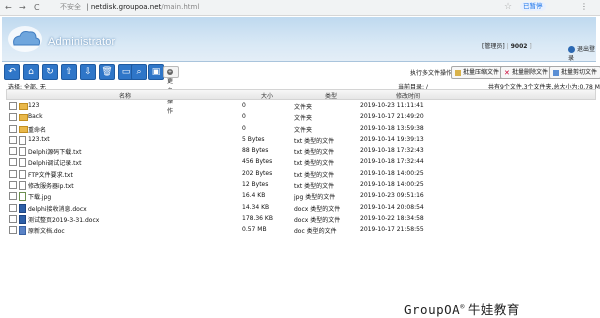 Image resolution: width=600 pixels, height=318 pixels. Describe the element at coordinates (584, 6) in the screenshot. I see `browser-menu-icon: ⋮` at that location.